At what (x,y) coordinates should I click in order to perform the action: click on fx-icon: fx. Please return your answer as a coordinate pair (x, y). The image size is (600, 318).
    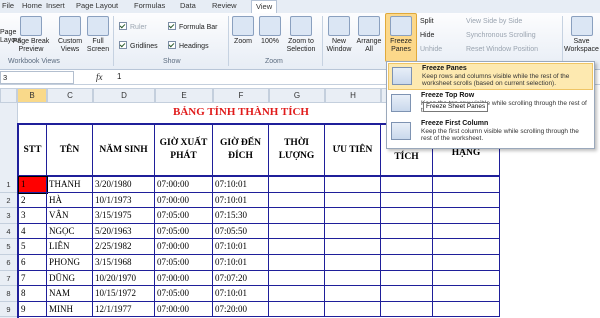
    Looking at the image, I should click on (99, 77).